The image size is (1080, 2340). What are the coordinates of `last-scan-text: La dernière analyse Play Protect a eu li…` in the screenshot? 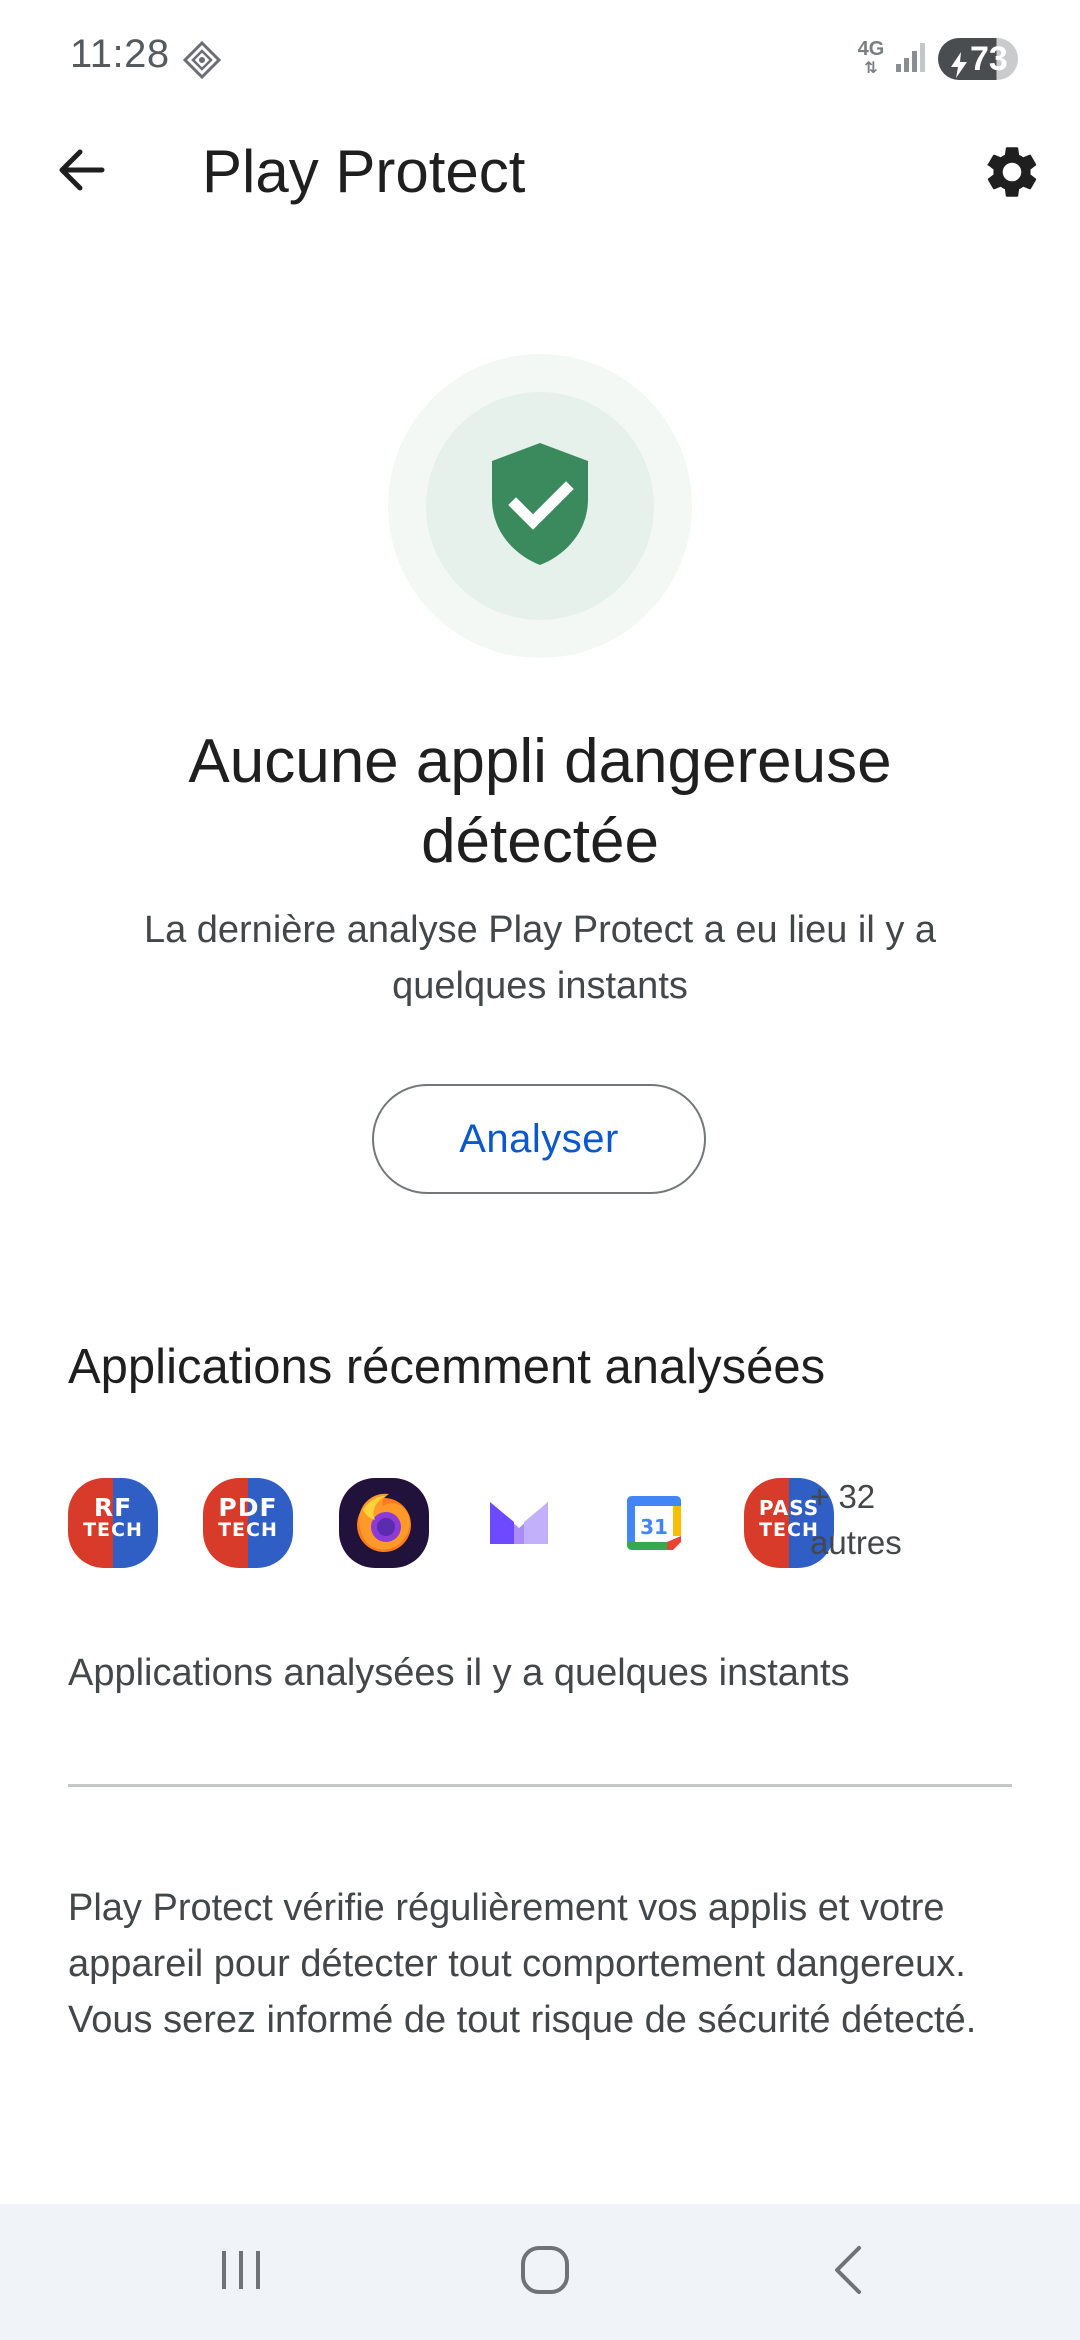 It's located at (540, 958).